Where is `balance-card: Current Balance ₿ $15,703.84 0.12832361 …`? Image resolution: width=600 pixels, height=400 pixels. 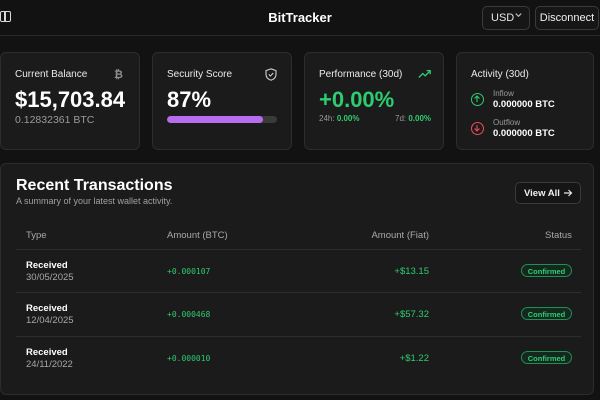
balance-card: Current Balance ₿ $15,703.84 0.12832361 … is located at coordinates (70, 101).